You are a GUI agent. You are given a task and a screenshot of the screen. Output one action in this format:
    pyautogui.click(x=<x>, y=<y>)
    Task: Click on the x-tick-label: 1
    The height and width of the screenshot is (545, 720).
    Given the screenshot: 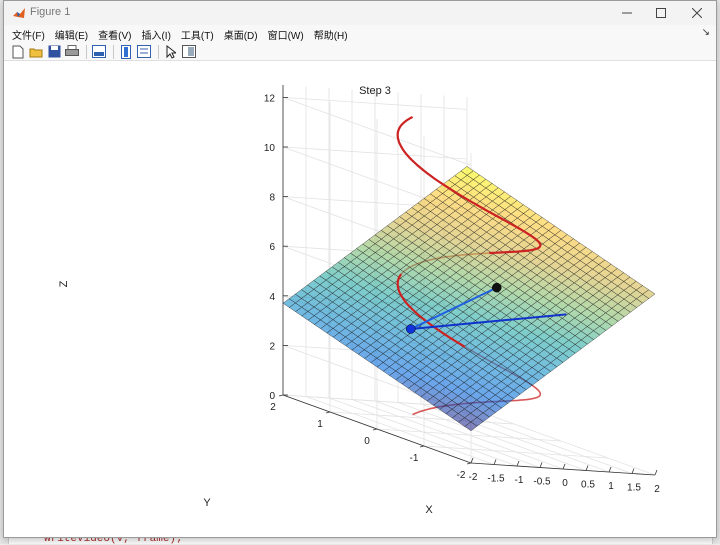 What is the action you would take?
    pyautogui.click(x=611, y=486)
    